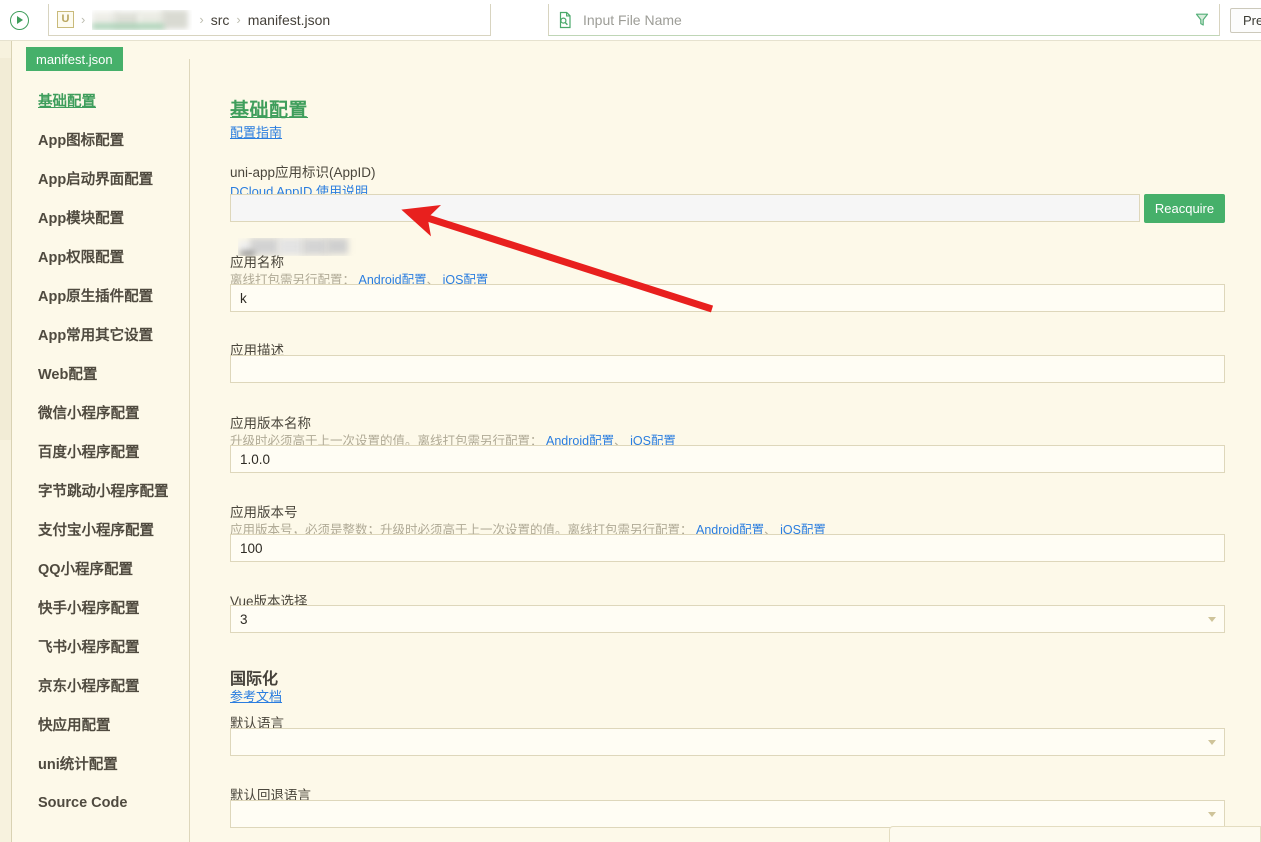 This screenshot has height=842, width=1261. I want to click on sidebar-item-quickapp: 快应用配置, so click(101, 724).